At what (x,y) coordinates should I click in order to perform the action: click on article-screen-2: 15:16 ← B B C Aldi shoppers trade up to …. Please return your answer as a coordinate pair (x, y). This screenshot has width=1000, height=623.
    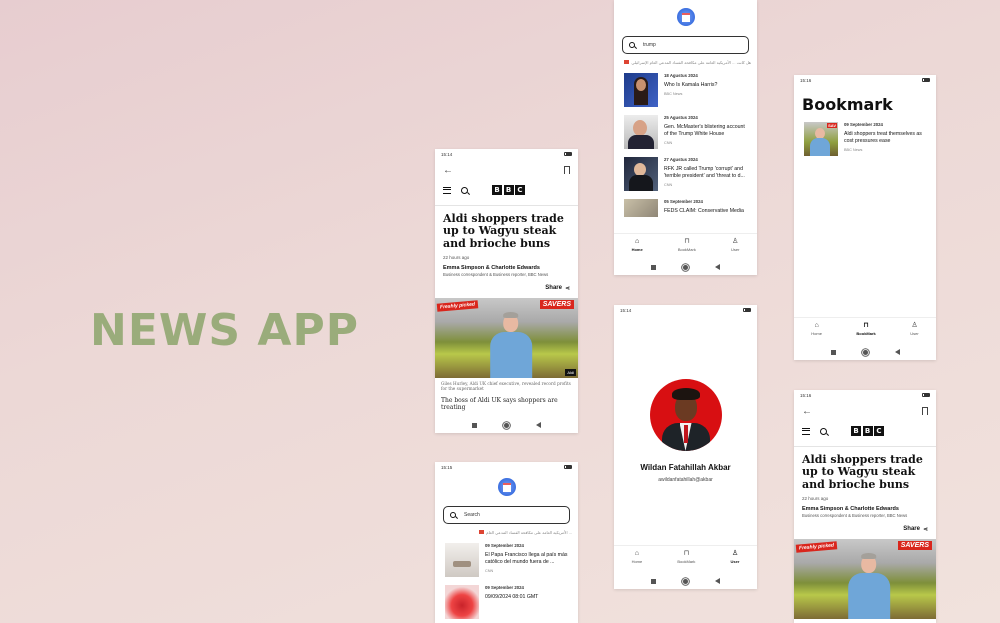
    Looking at the image, I should click on (865, 506).